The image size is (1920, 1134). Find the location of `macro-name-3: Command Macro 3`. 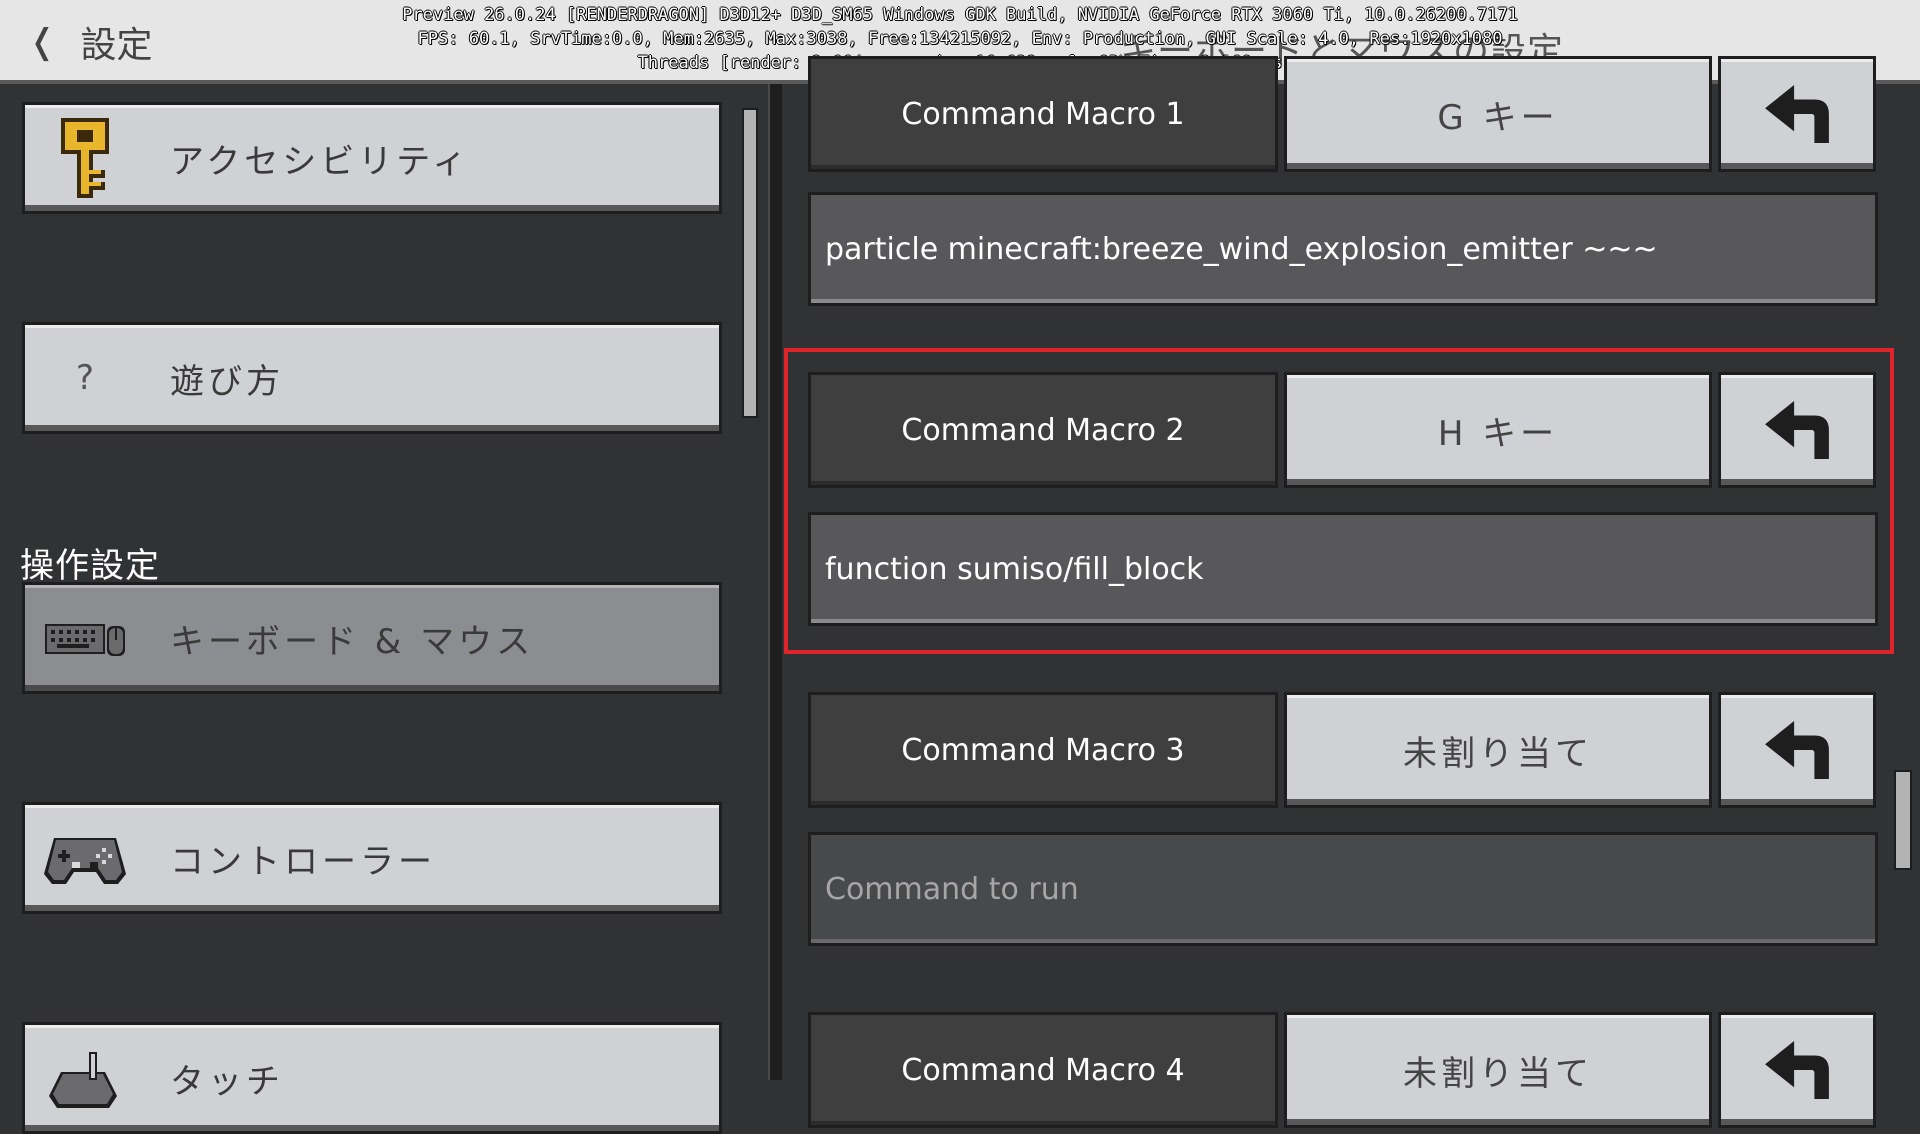

macro-name-3: Command Macro 3 is located at coordinates (1043, 750).